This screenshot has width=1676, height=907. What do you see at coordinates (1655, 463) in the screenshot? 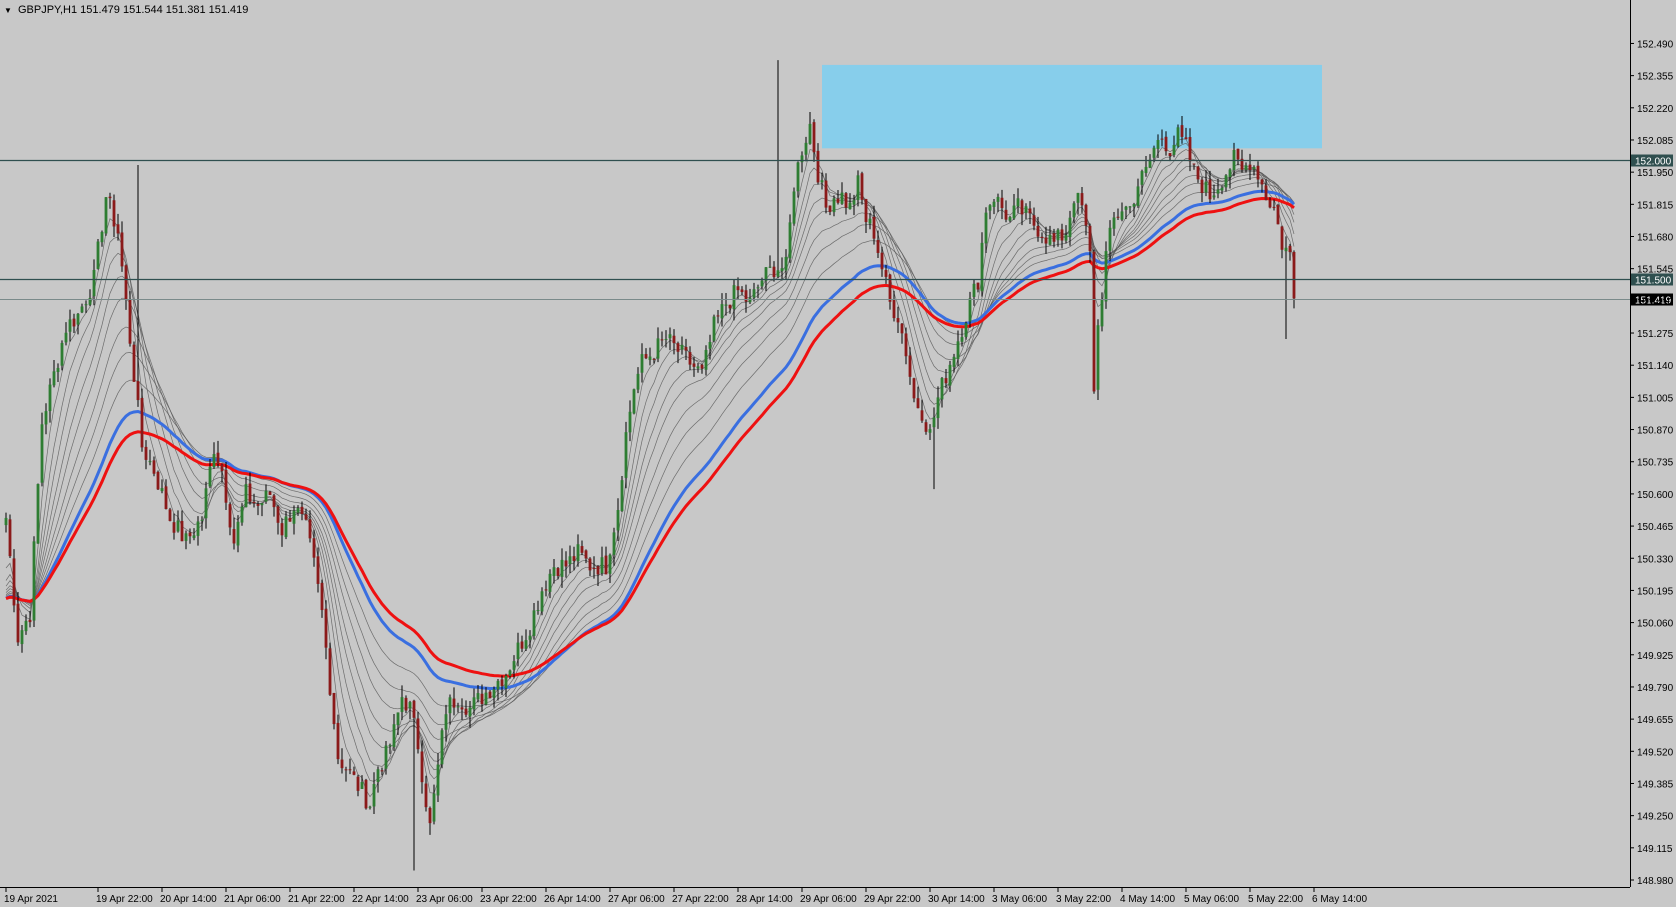
I see `price-tick-label: 150.735` at bounding box center [1655, 463].